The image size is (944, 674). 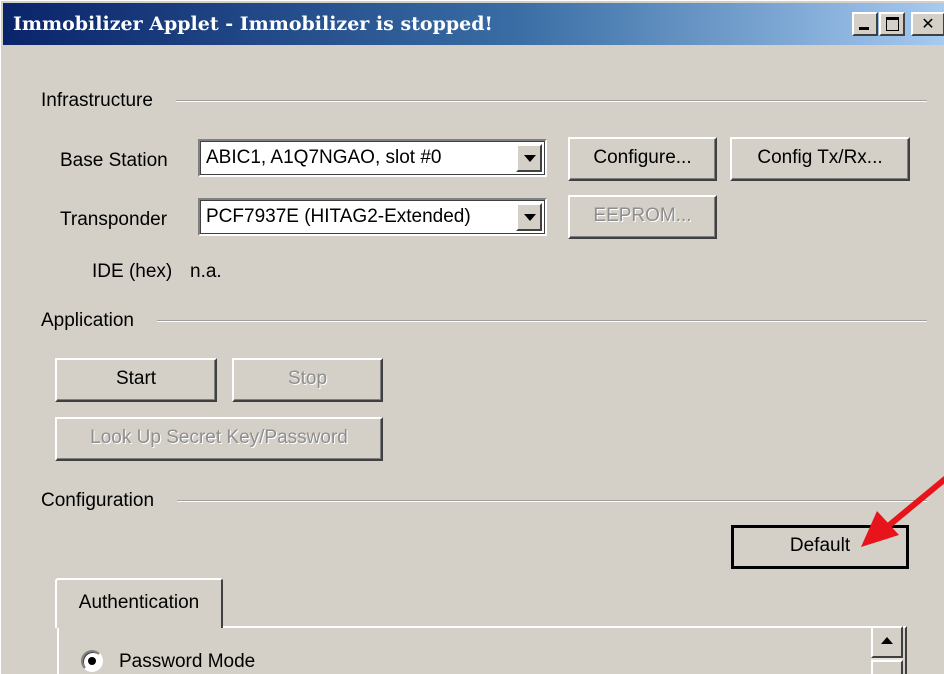 What do you see at coordinates (864, 28) in the screenshot?
I see `minimize-icon` at bounding box center [864, 28].